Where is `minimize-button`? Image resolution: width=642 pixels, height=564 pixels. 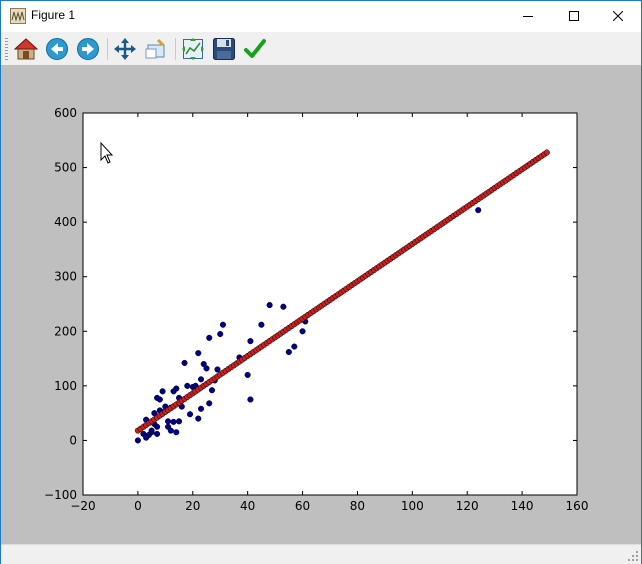 minimize-button is located at coordinates (528, 16).